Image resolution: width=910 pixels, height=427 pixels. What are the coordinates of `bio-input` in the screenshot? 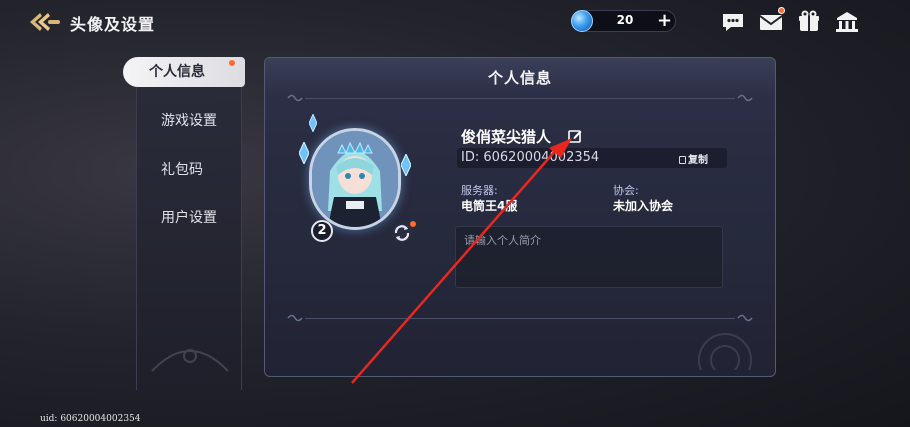 It's located at (590, 258).